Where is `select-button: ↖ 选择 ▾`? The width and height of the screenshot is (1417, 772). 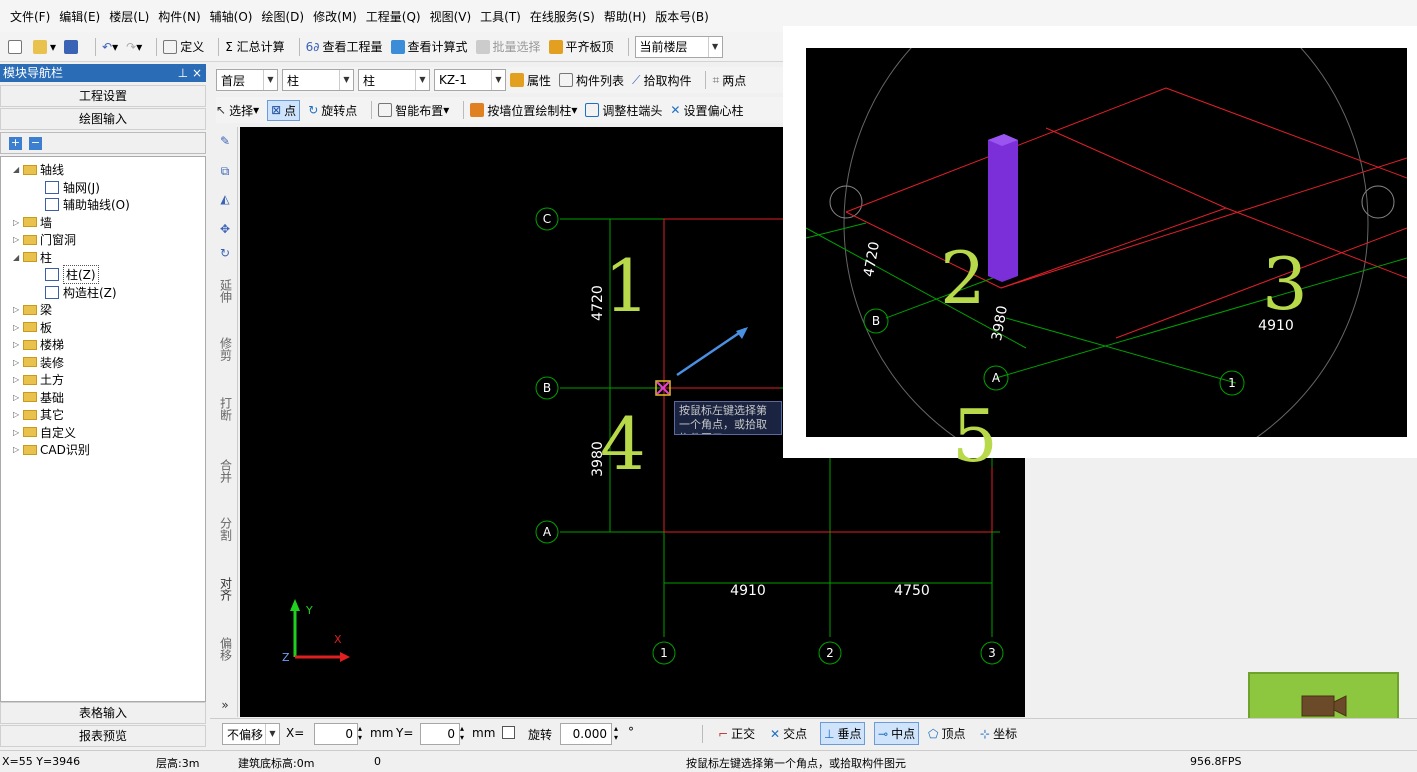 select-button: ↖ 选择 ▾ is located at coordinates (237, 110).